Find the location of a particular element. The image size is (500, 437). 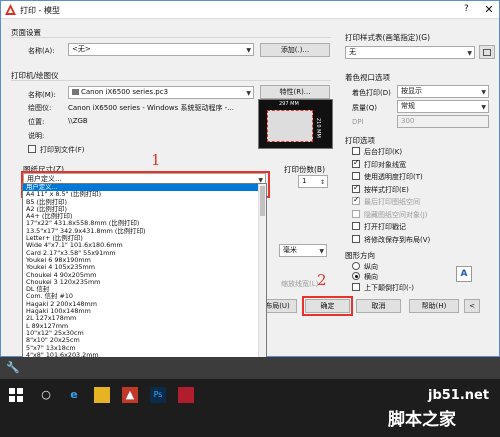

plot-option-label: 最后打印图纸空间 is located at coordinates (392, 202).